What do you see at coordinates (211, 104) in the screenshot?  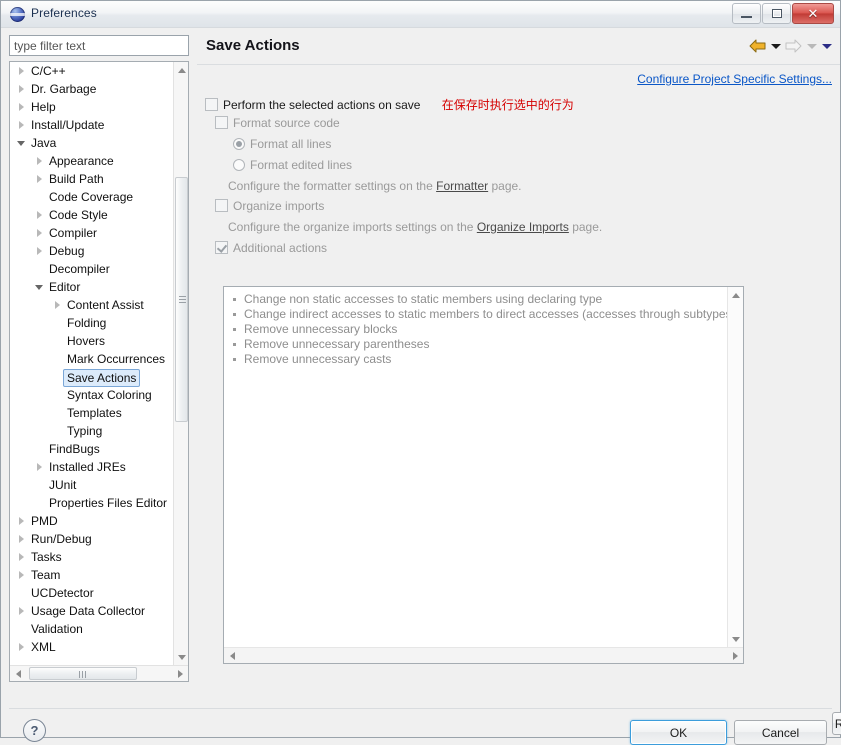 I see `perform-on-save-checkbox` at bounding box center [211, 104].